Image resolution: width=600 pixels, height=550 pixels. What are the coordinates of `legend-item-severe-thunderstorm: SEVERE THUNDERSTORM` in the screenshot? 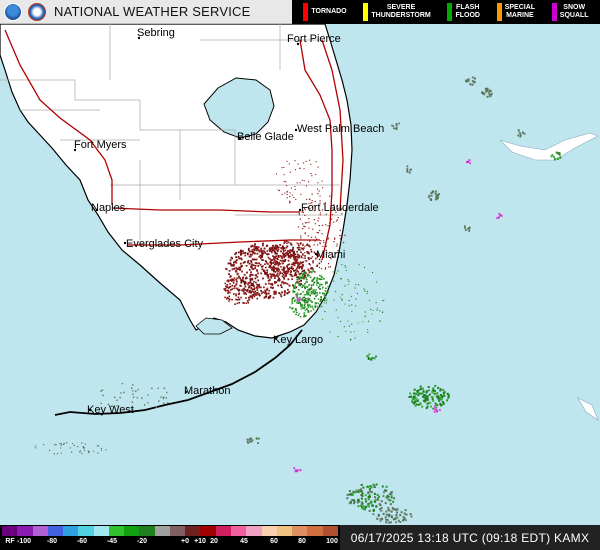 It's located at (397, 12).